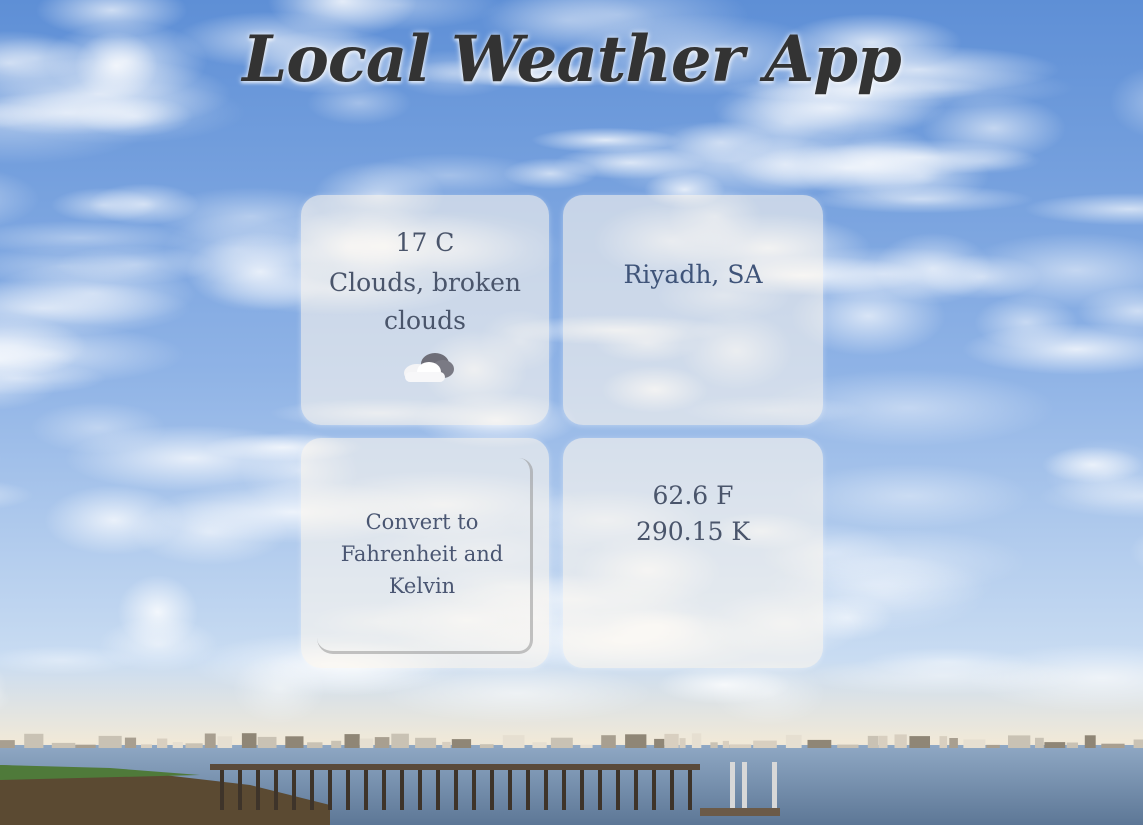  Describe the element at coordinates (693, 495) in the screenshot. I see `fahrenheit-value: 62.6 F` at that location.